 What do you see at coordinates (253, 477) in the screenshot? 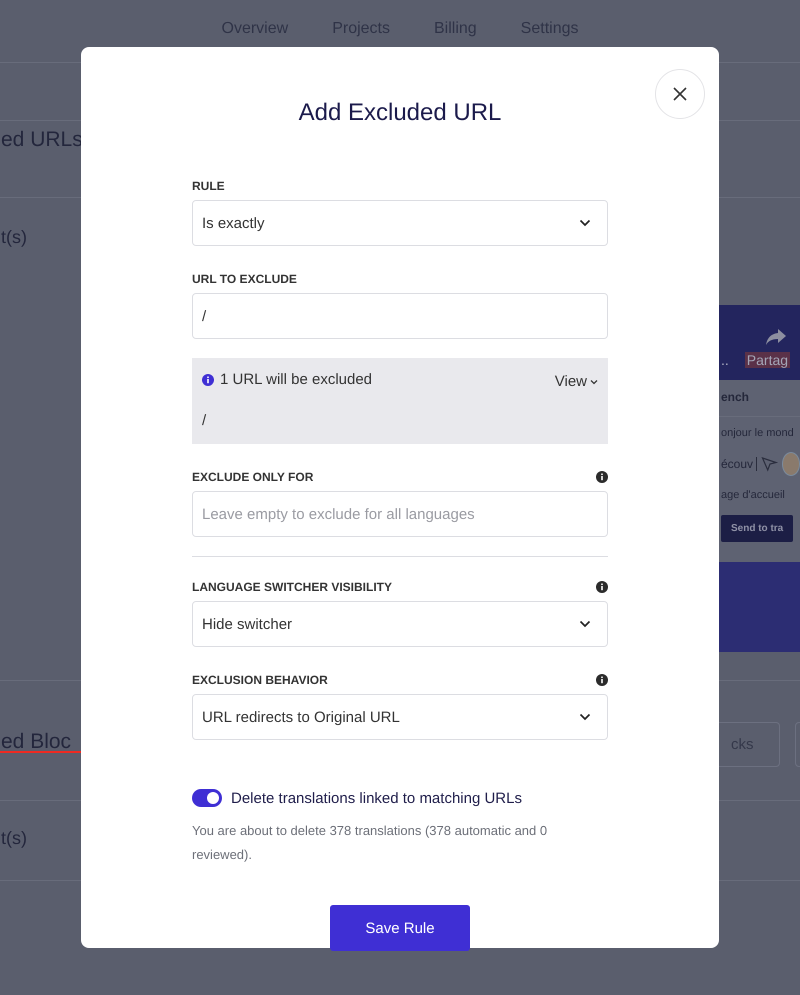
I see `field-label: EXCLUDE ONLY FOR` at bounding box center [253, 477].